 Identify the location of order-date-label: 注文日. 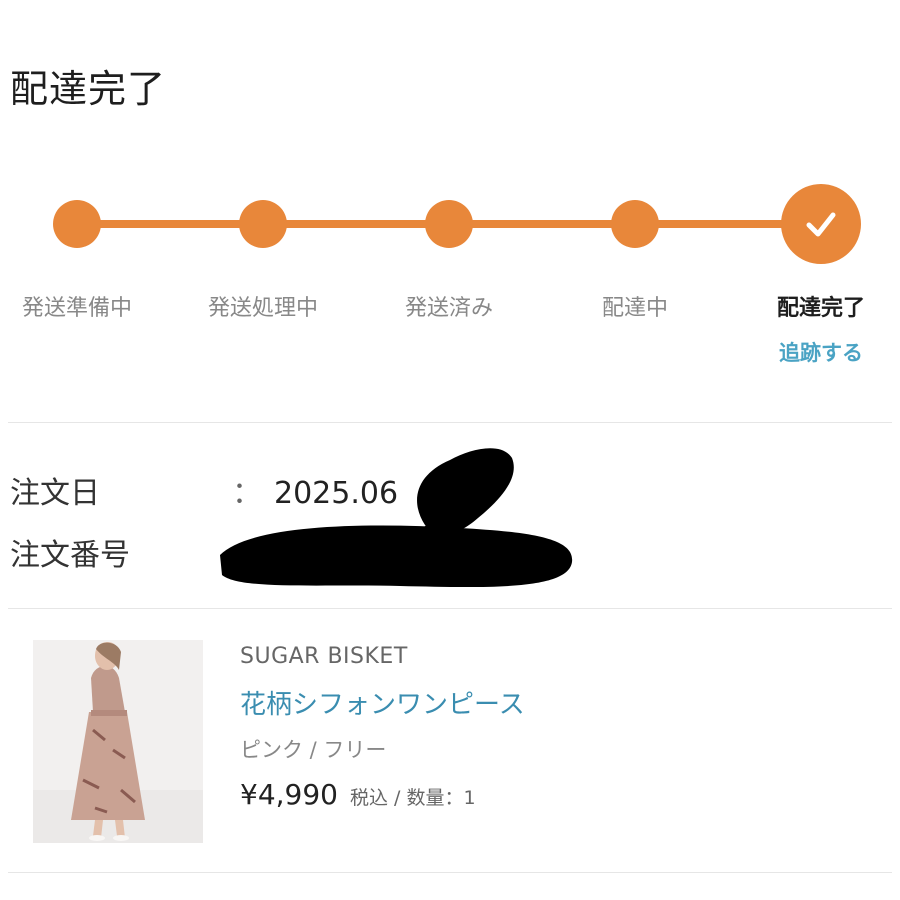
(55, 493).